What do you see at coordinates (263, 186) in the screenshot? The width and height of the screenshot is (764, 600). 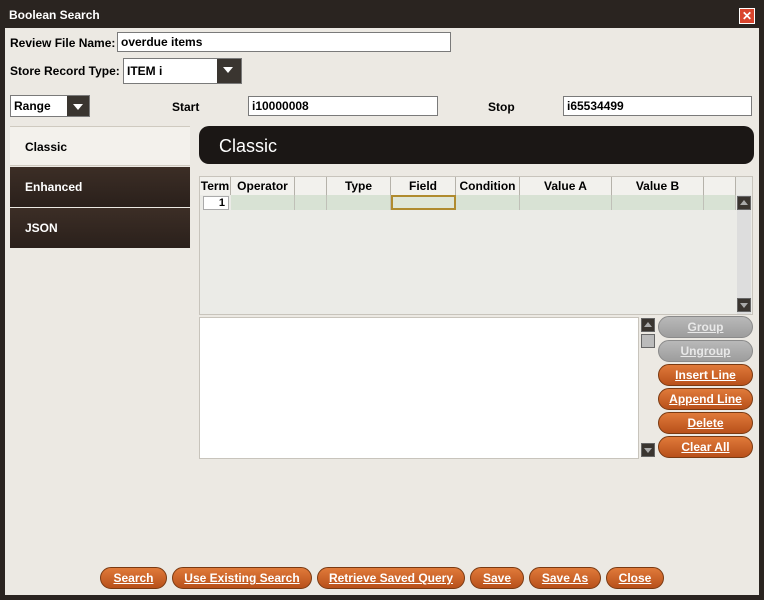 I see `column-header: Operator` at bounding box center [263, 186].